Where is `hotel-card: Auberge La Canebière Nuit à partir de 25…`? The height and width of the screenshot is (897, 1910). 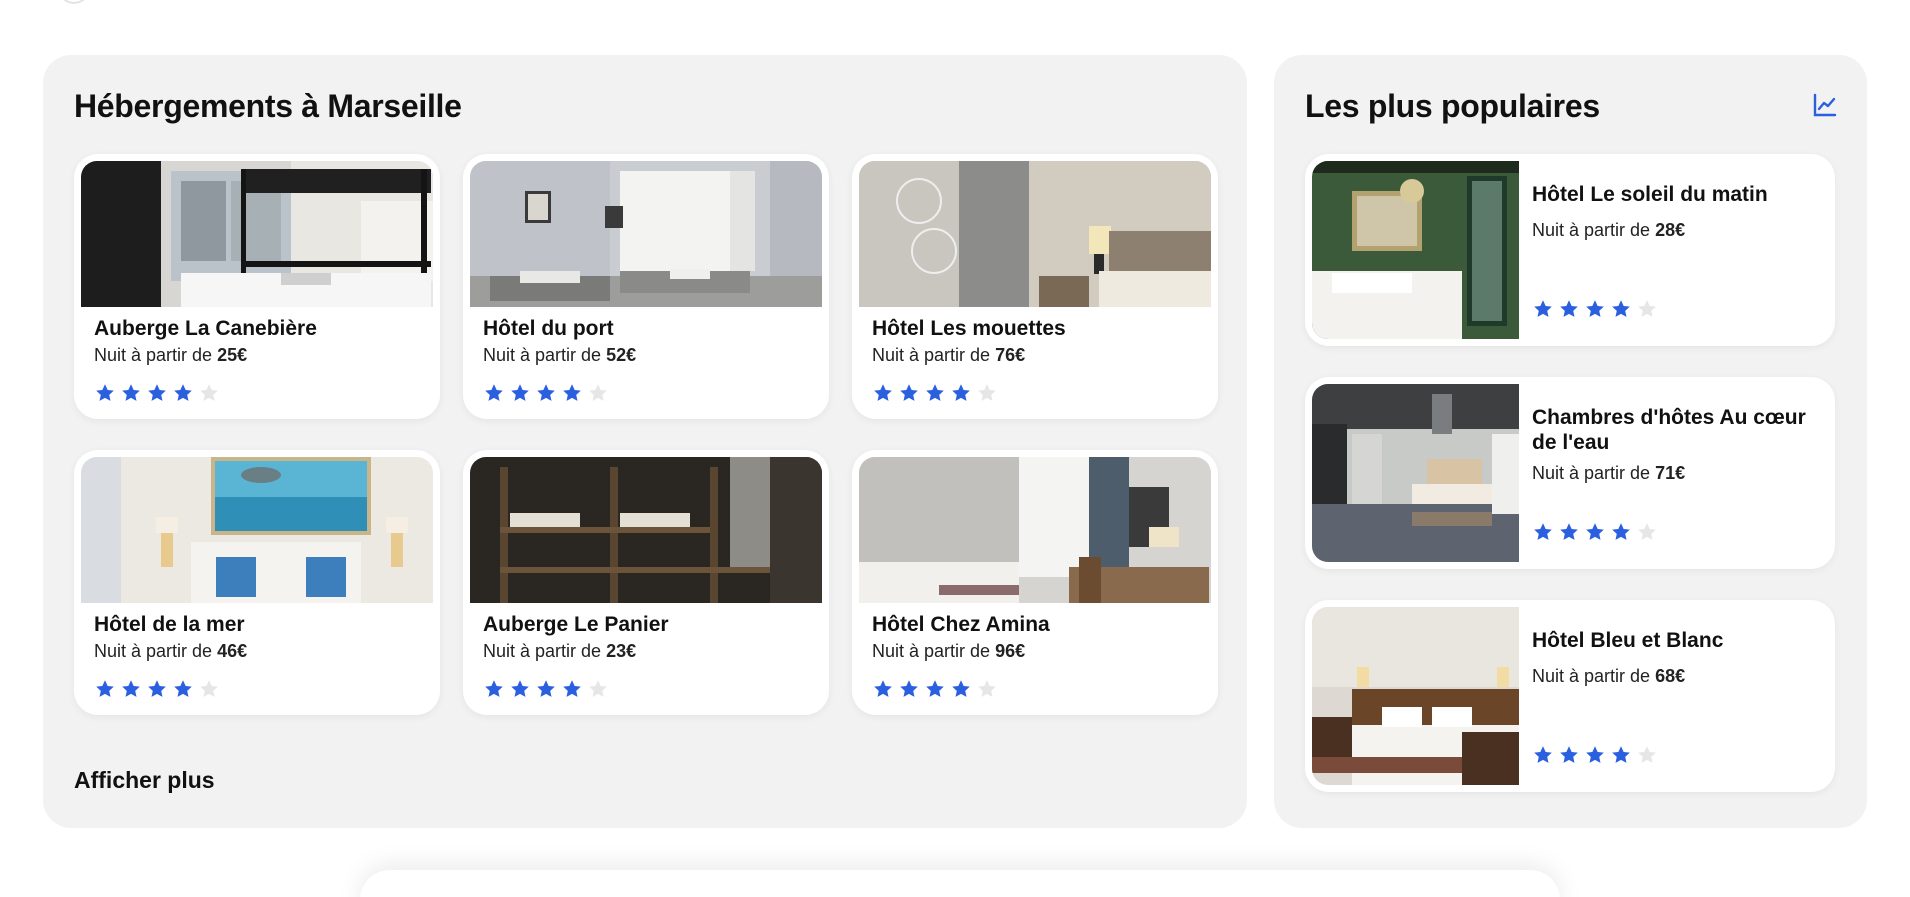 hotel-card: Auberge La Canebière Nuit à partir de 25… is located at coordinates (257, 286).